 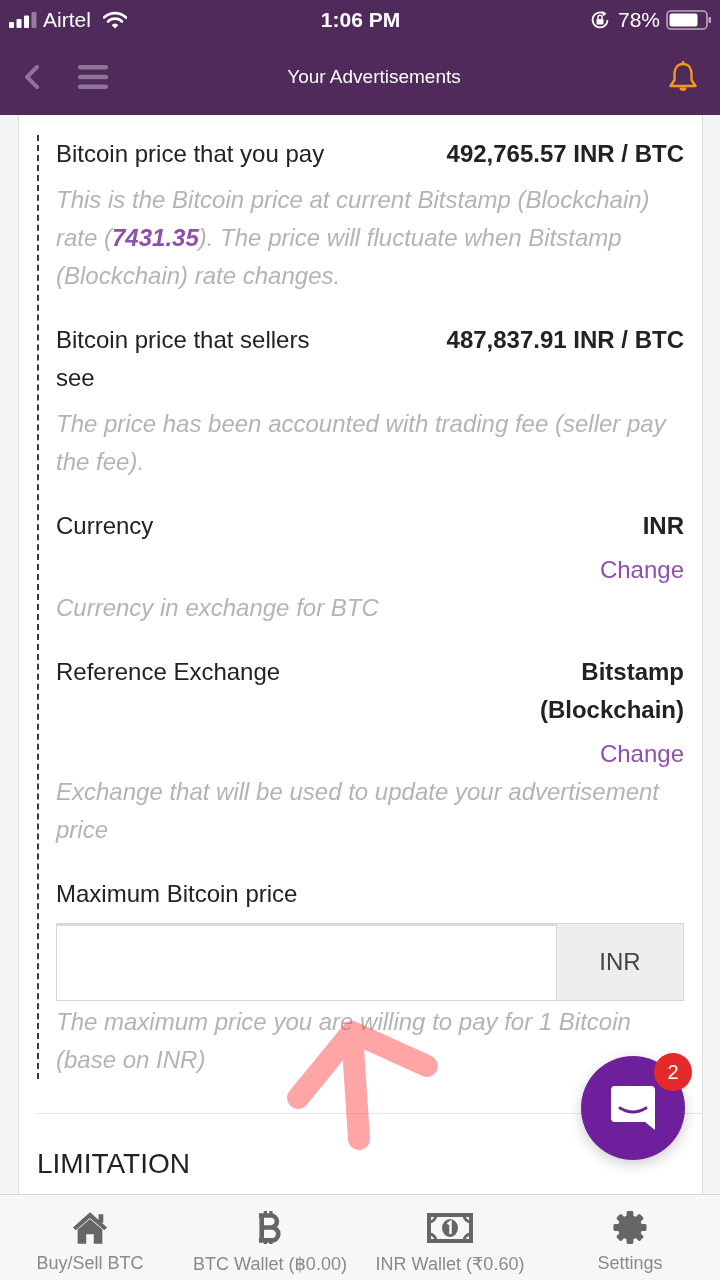 What do you see at coordinates (620, 962) in the screenshot?
I see `currency-addon: INR` at bounding box center [620, 962].